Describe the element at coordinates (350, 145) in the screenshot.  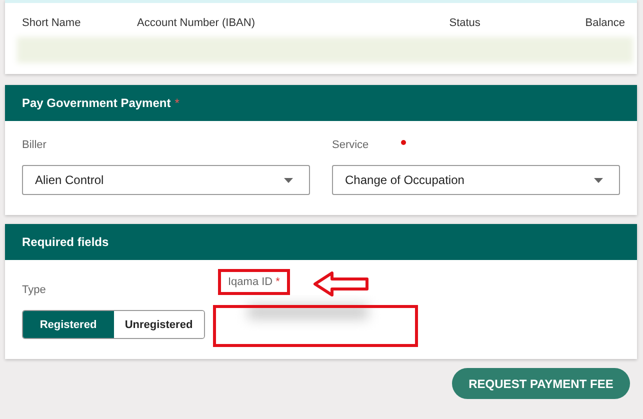
I see `field-label: Service` at that location.